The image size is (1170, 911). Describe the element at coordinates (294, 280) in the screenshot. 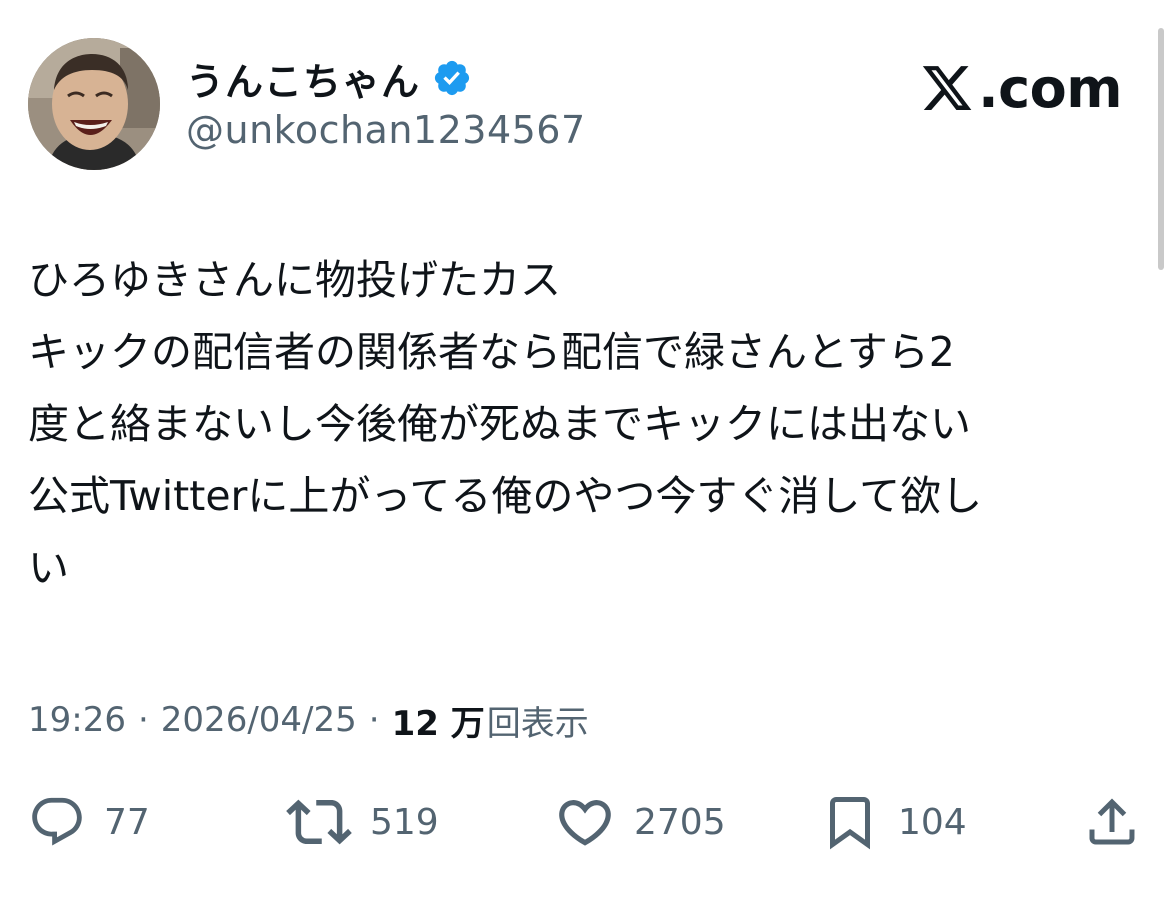

I see `tweet-line: ひろゆきさんに物投げたカス` at that location.